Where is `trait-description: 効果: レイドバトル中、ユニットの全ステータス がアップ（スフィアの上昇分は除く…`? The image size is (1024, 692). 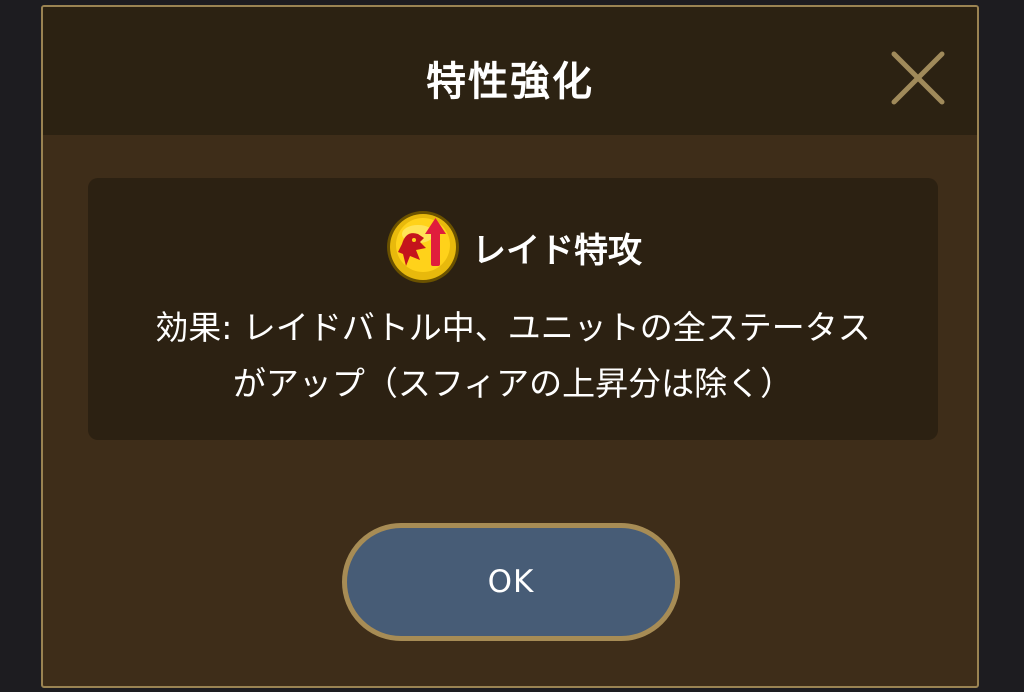 trait-description: 効果: レイドバトル中、ユニットの全ステータス がアップ（スフィアの上昇分は除く… is located at coordinates (513, 356).